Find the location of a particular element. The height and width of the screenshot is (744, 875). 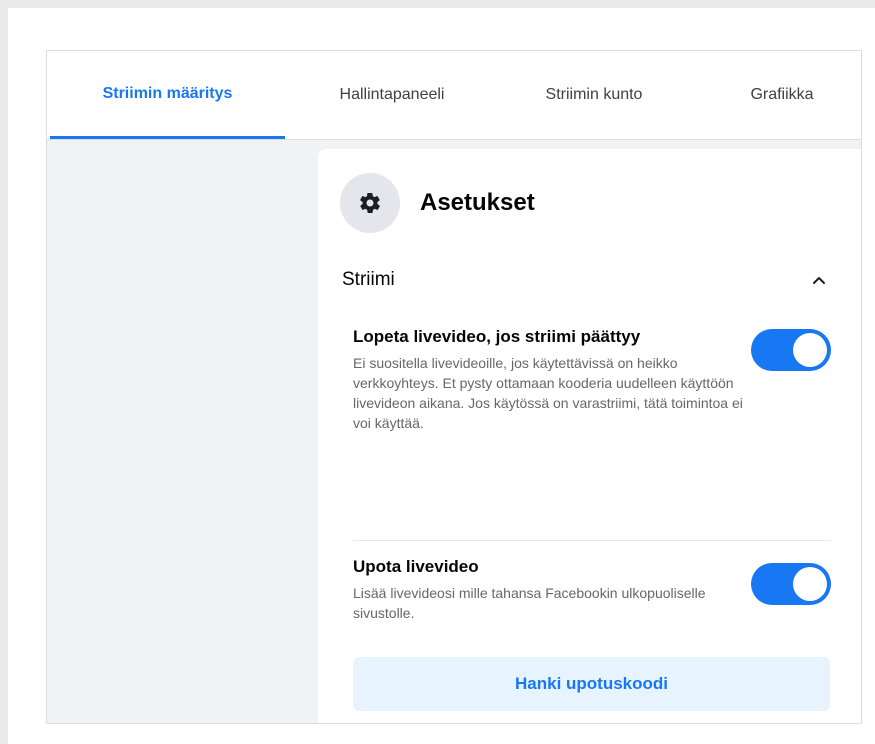

tab-dashboard: Hallintapaneeli is located at coordinates (392, 95).